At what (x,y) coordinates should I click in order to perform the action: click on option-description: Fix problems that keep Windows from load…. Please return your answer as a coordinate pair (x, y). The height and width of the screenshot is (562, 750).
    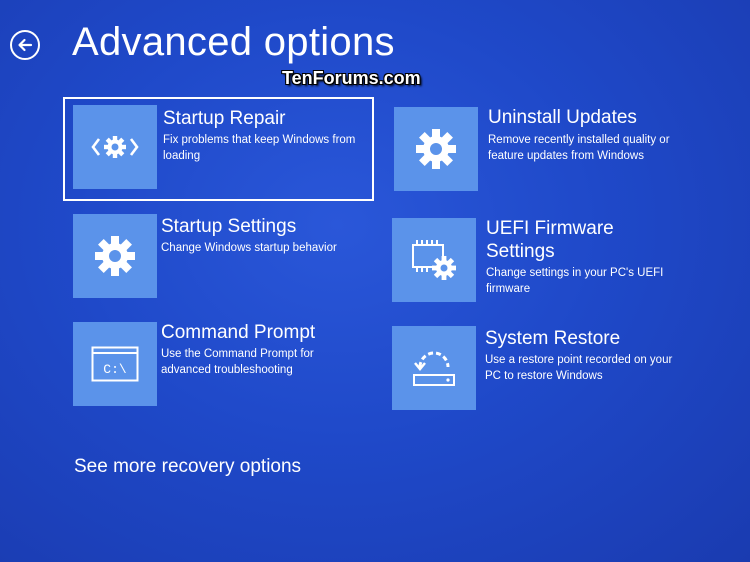
    Looking at the image, I should click on (259, 148).